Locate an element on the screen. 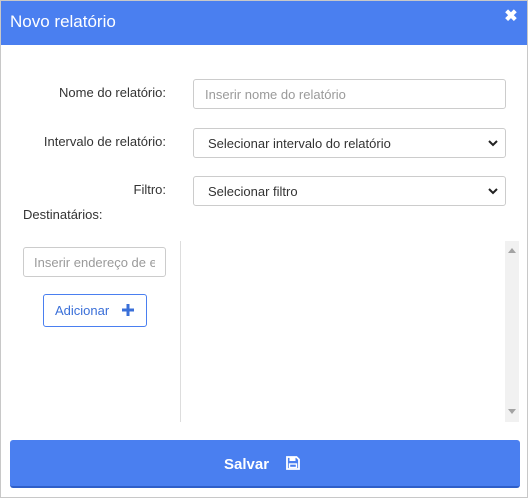 The width and height of the screenshot is (528, 498). save-label: Salvar is located at coordinates (247, 464).